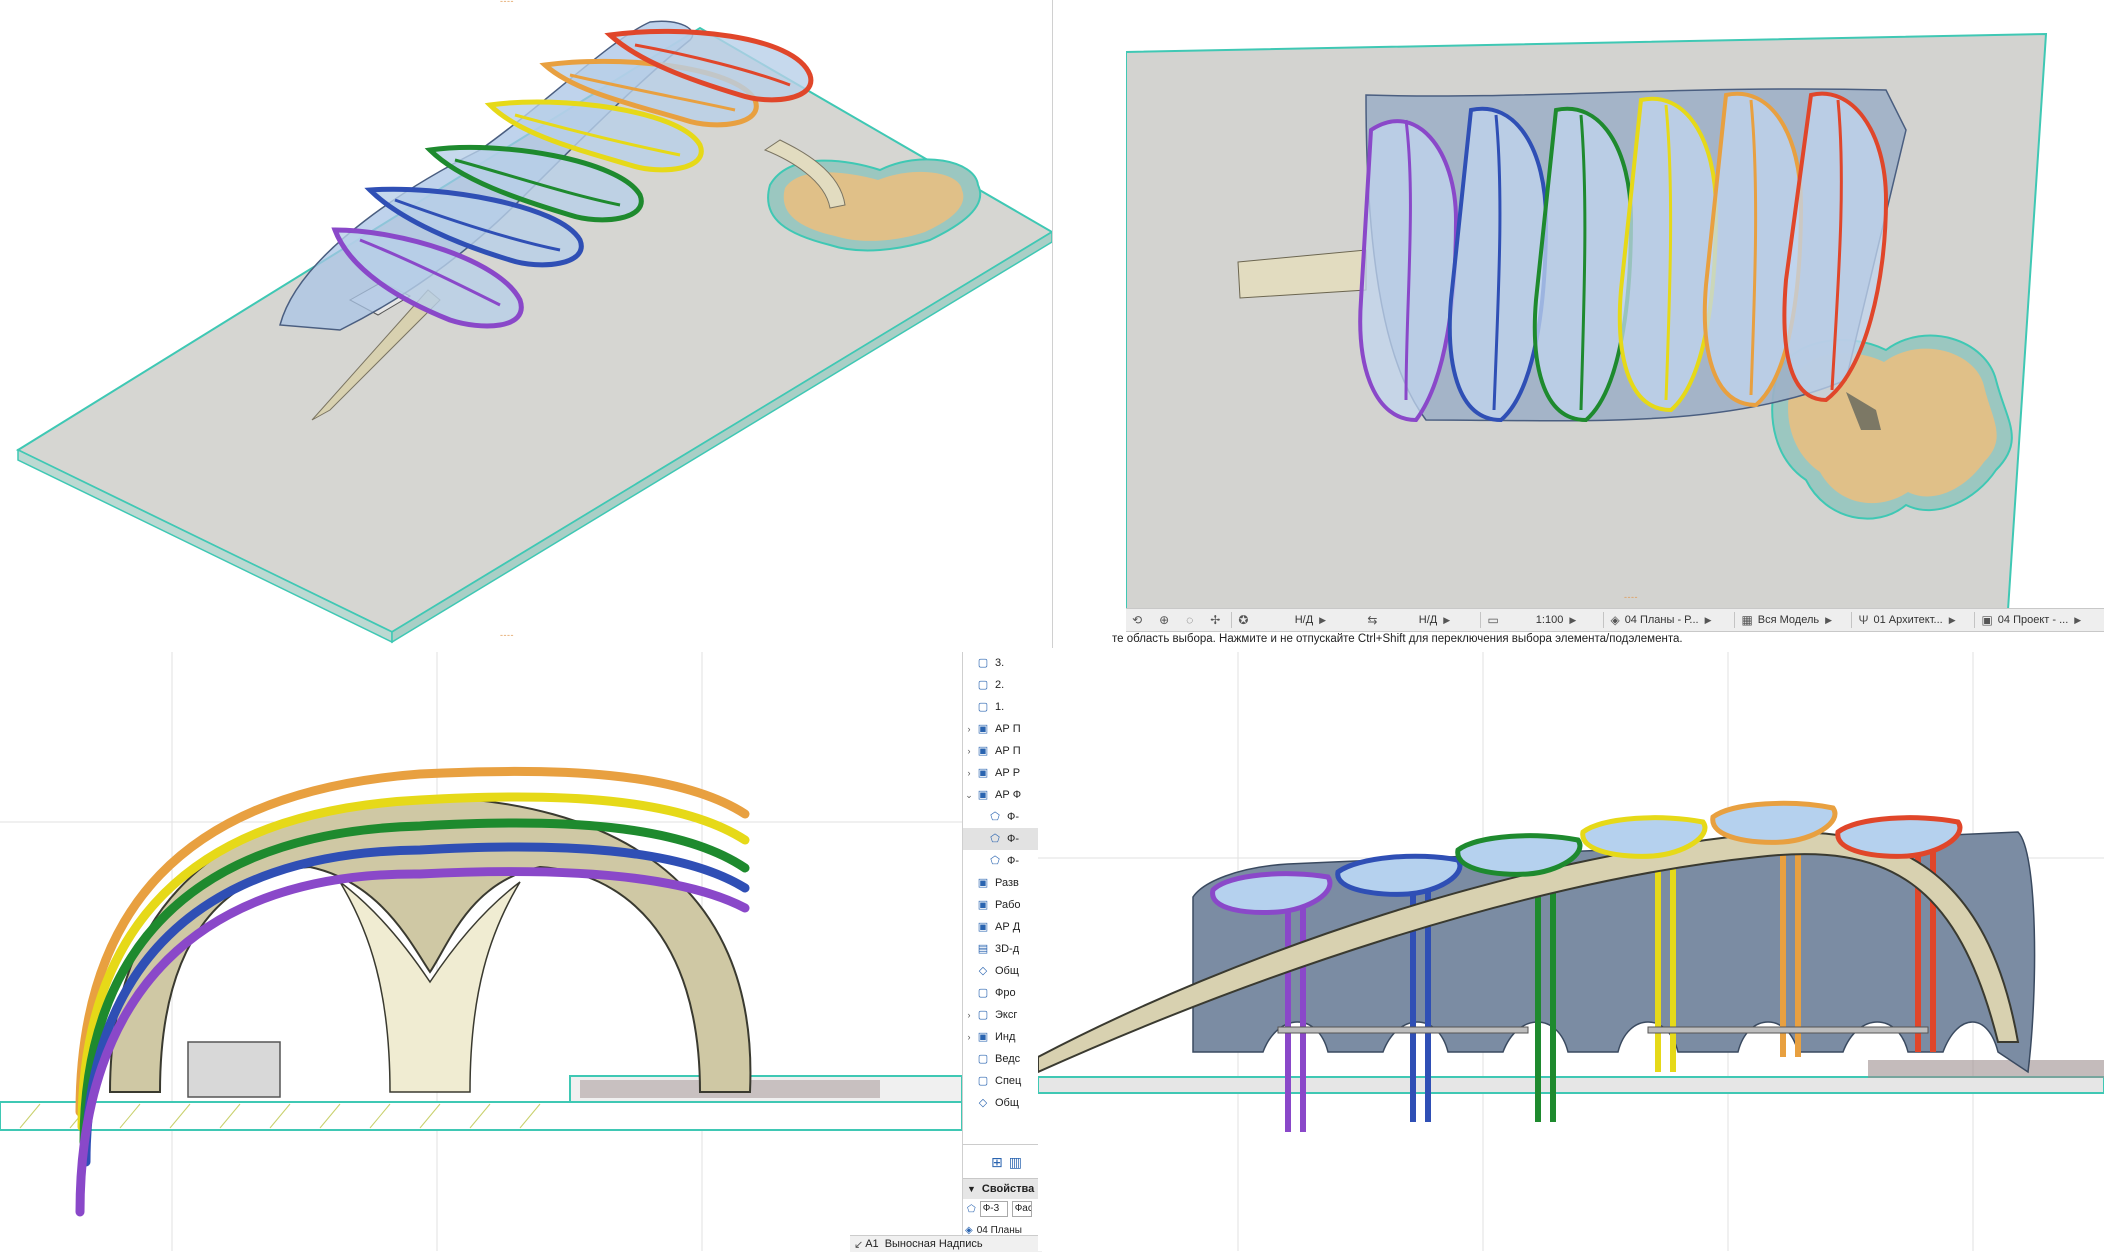 The width and height of the screenshot is (2104, 1252). I want to click on navigator-preview-button: ✪, so click(1245, 620).